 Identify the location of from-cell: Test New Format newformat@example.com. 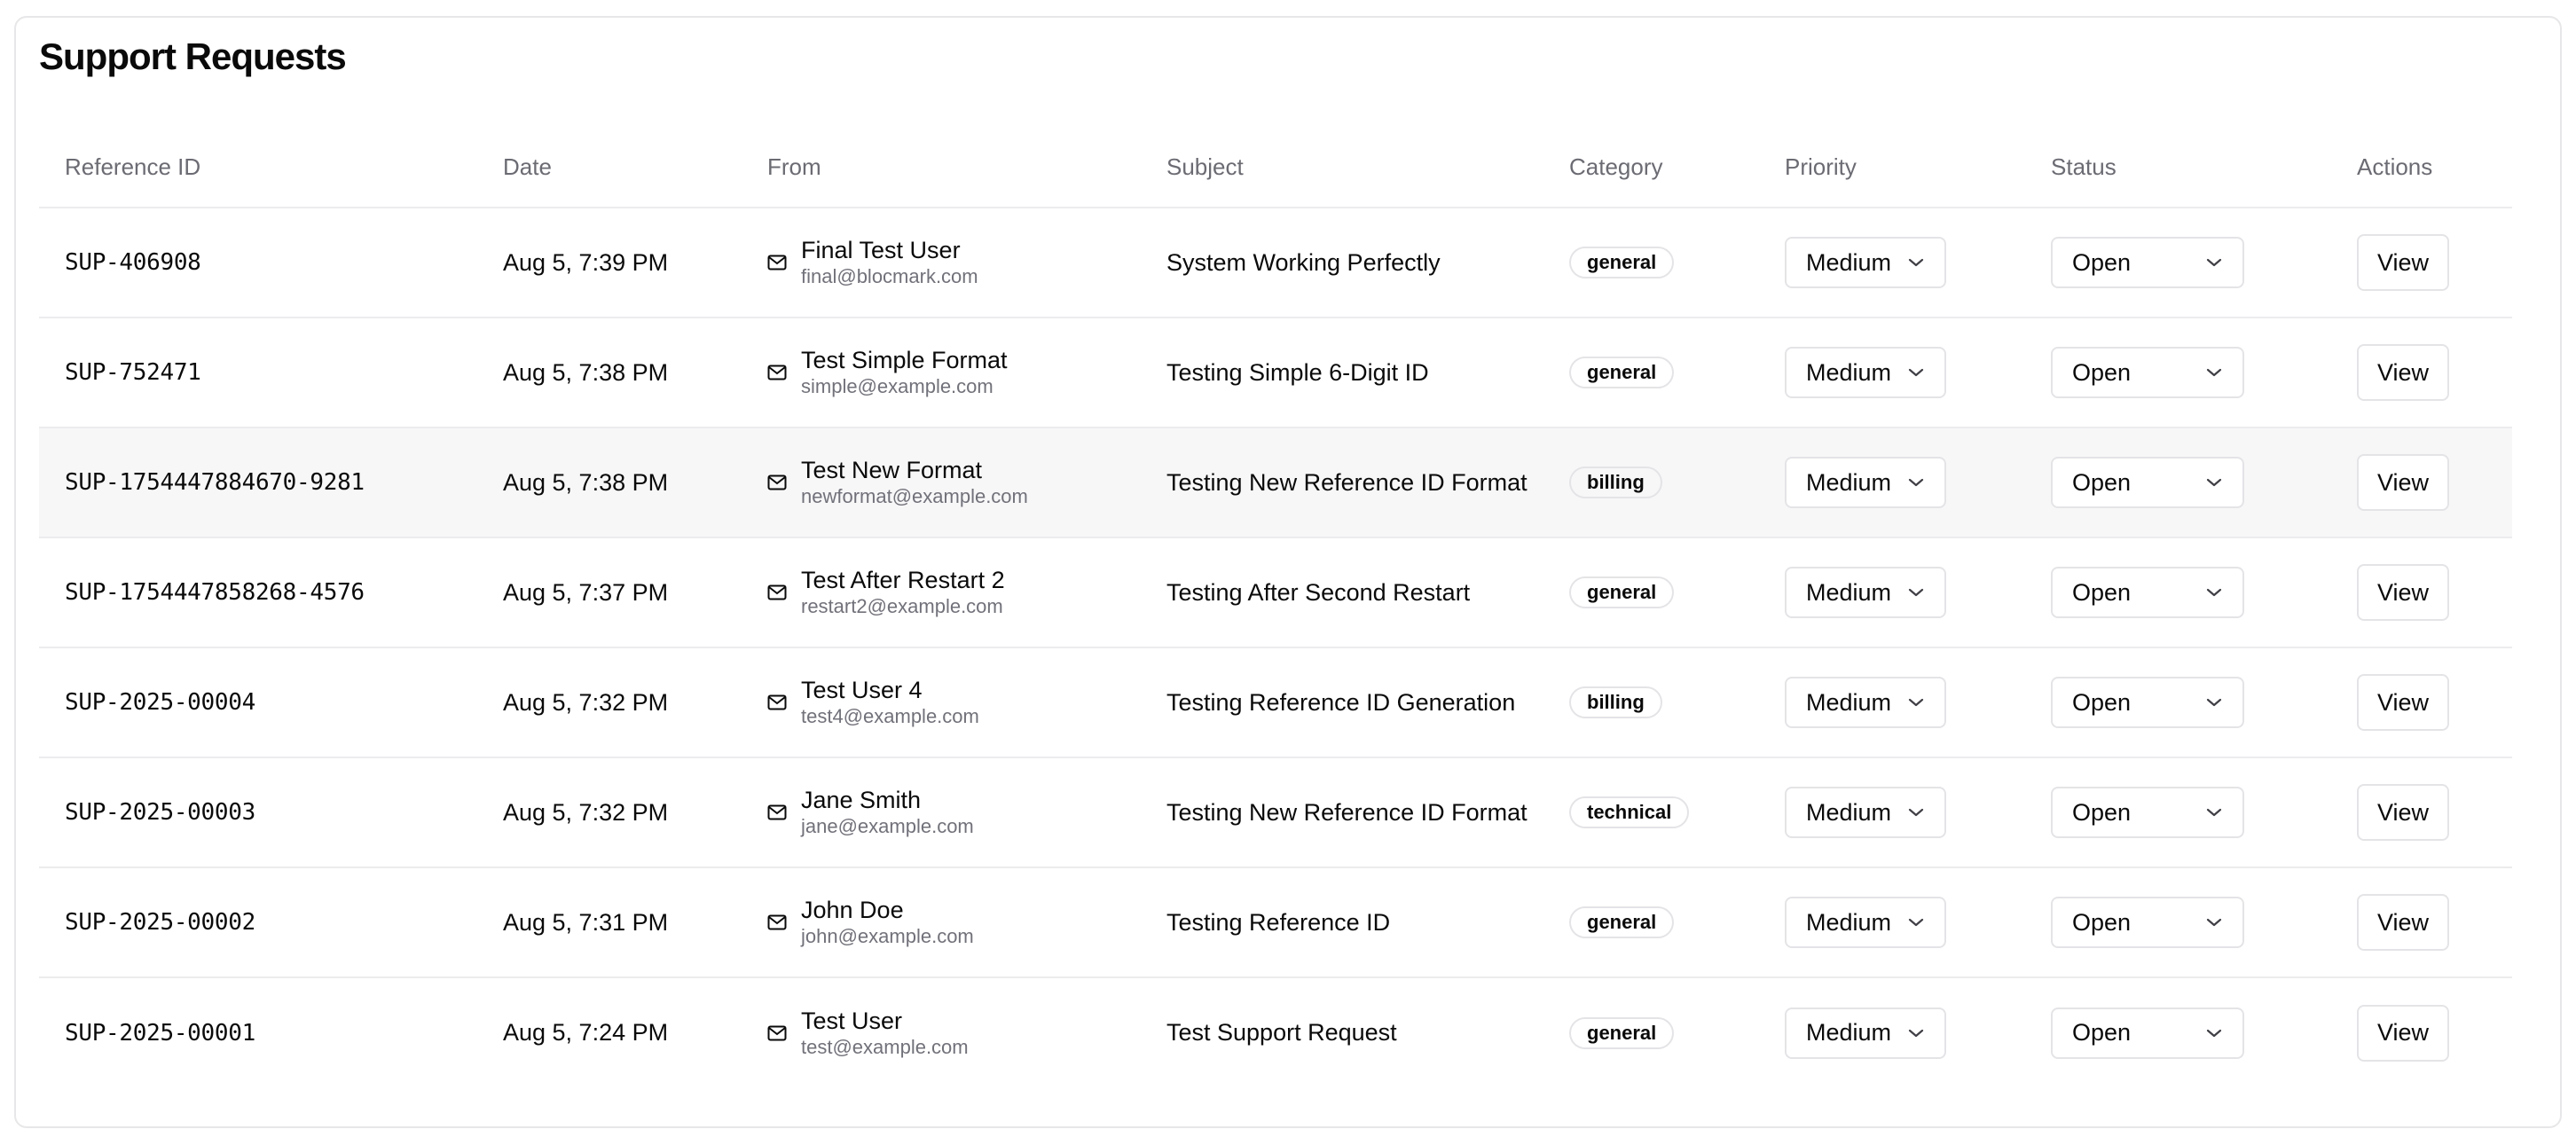
(941, 482).